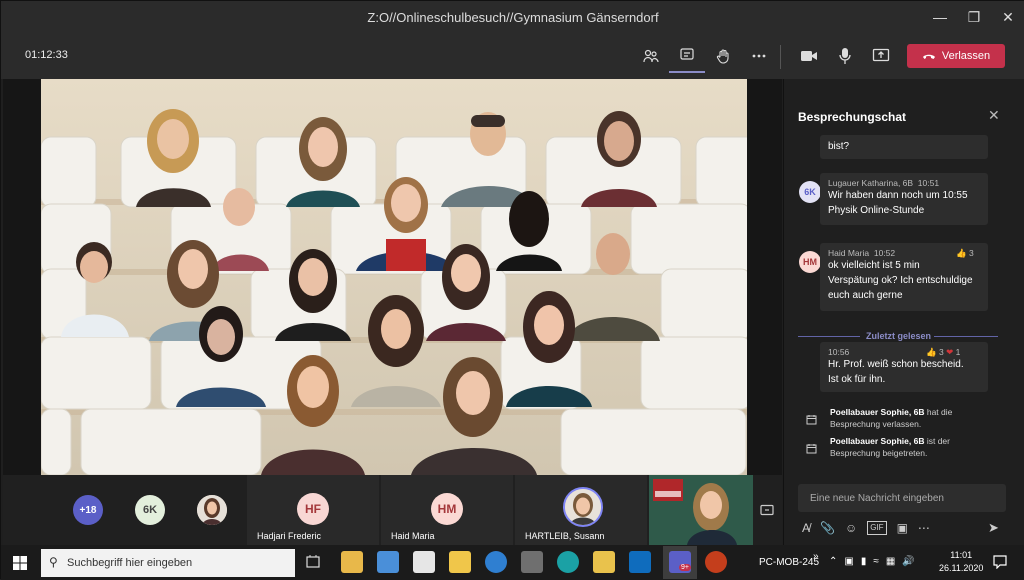  Describe the element at coordinates (810, 262) in the screenshot. I see `sender-avatar: HM` at that location.